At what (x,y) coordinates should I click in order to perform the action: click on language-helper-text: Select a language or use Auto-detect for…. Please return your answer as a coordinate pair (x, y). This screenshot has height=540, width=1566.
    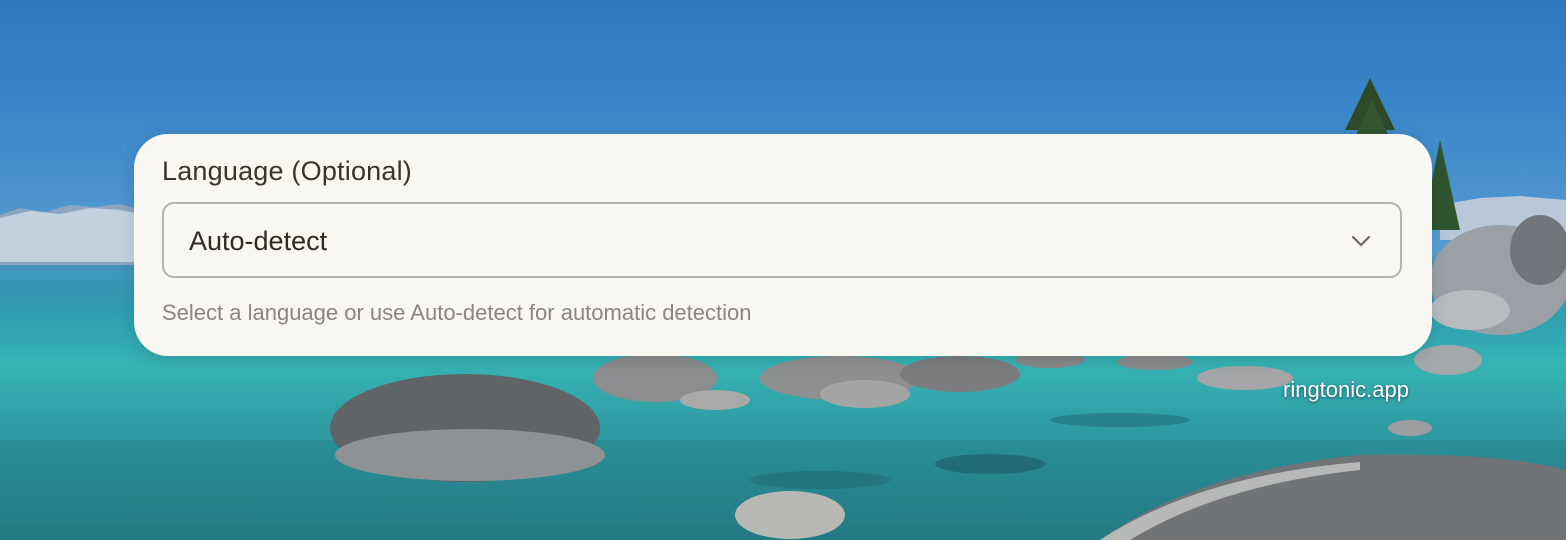
    Looking at the image, I should click on (457, 312).